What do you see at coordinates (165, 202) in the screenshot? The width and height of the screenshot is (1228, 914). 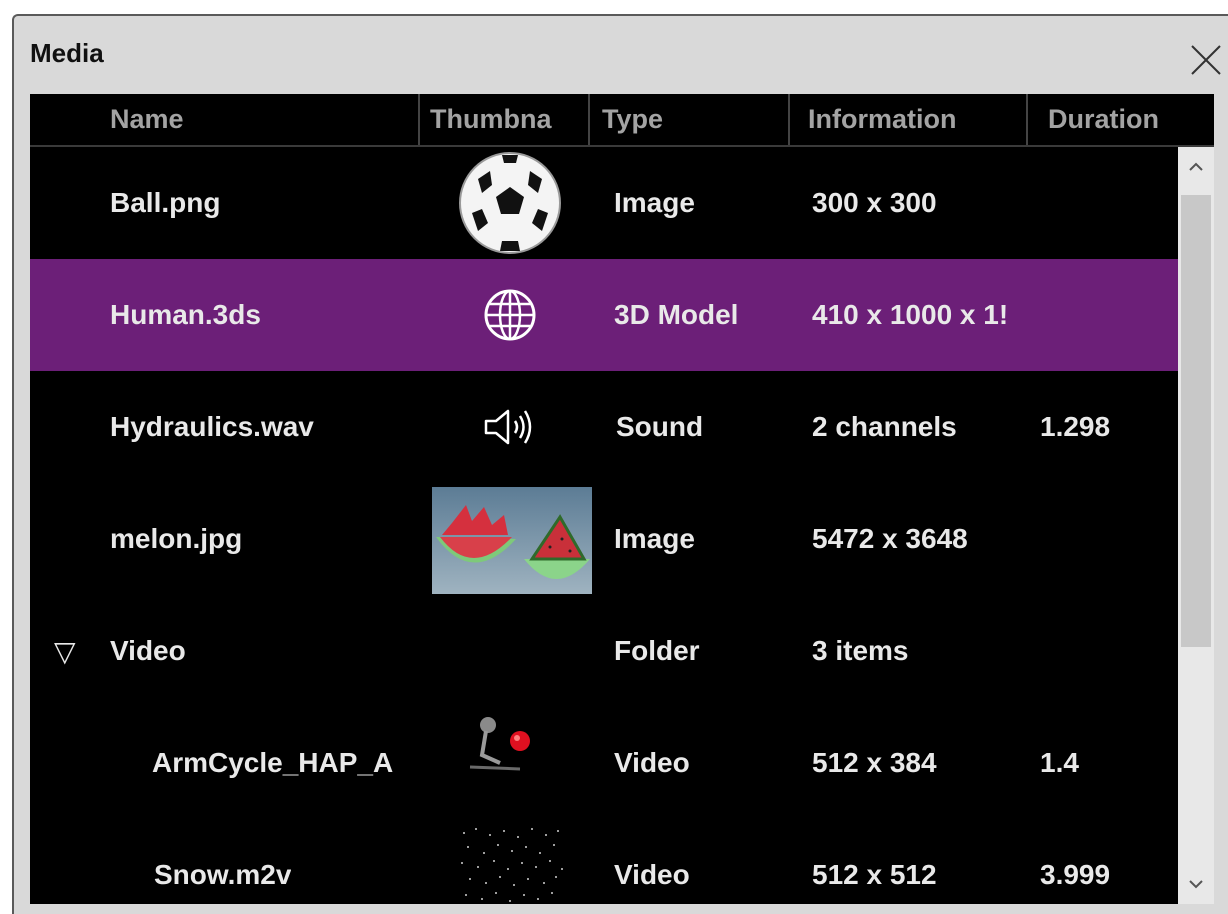 I see `media-name: Ball.png` at bounding box center [165, 202].